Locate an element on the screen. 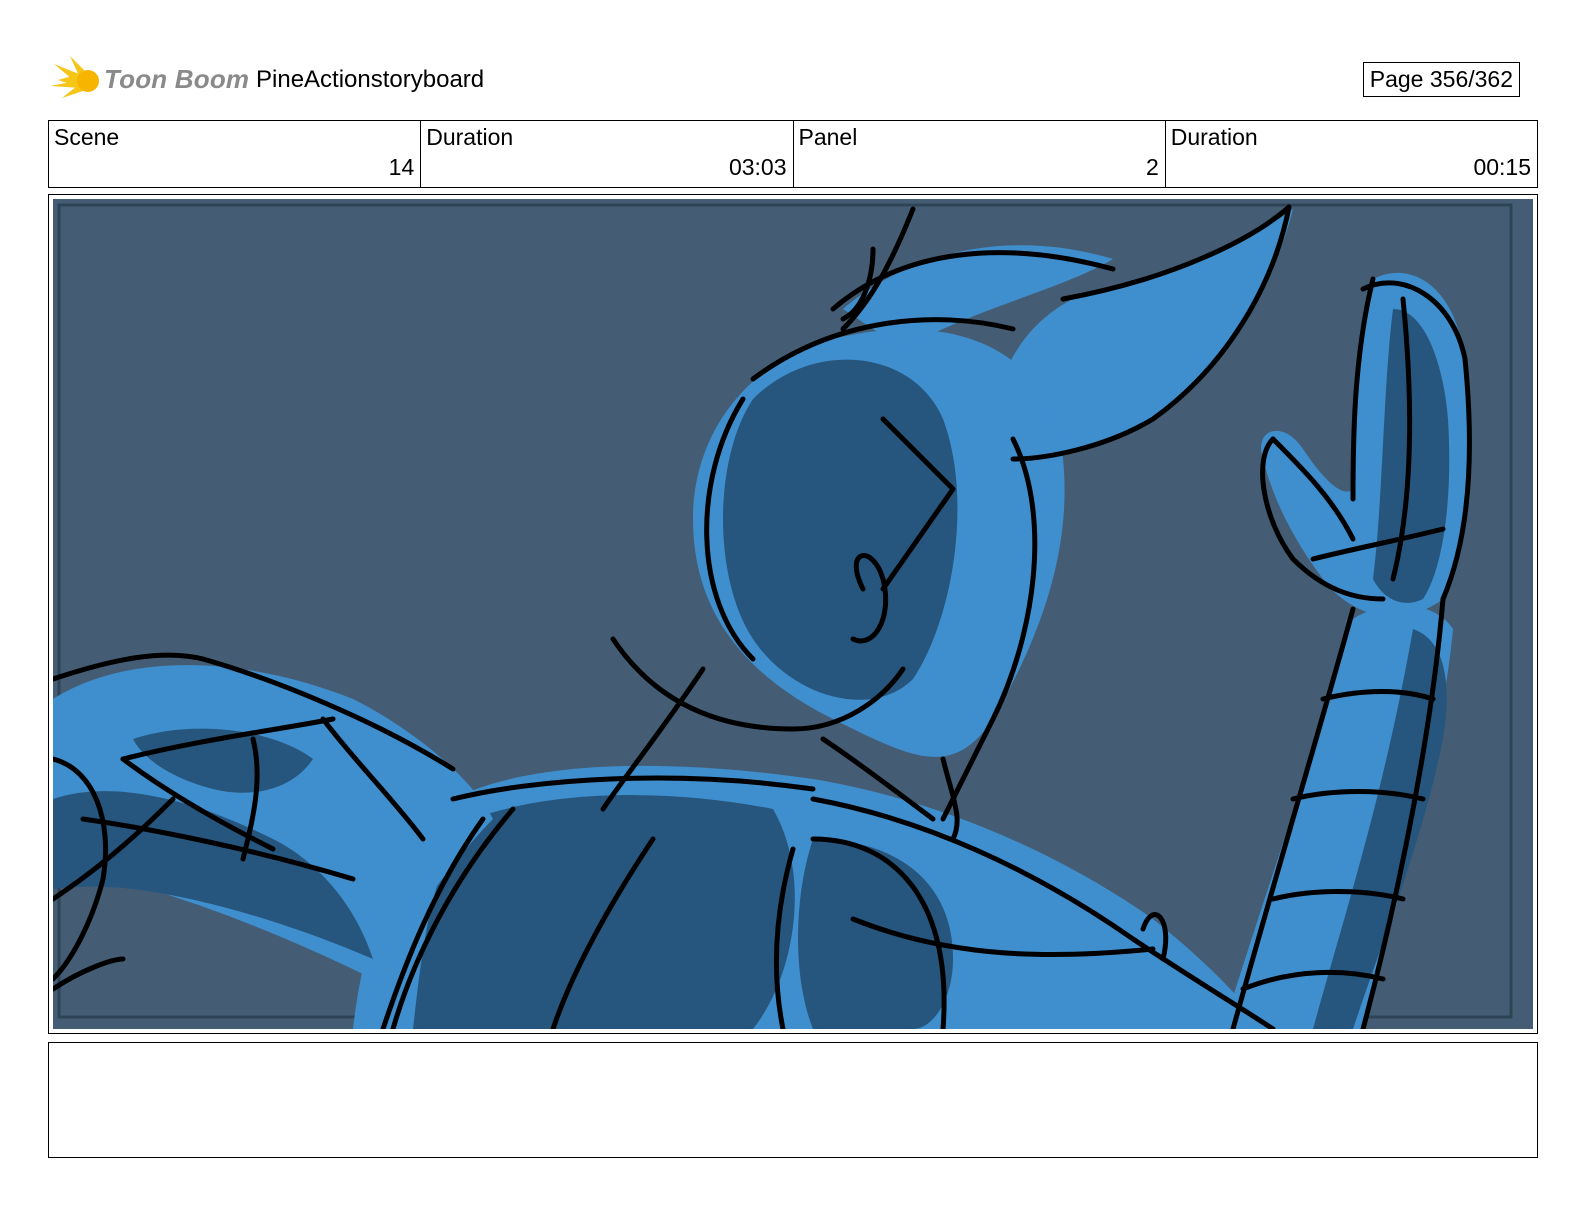  panel-value: 2 is located at coordinates (1152, 167).